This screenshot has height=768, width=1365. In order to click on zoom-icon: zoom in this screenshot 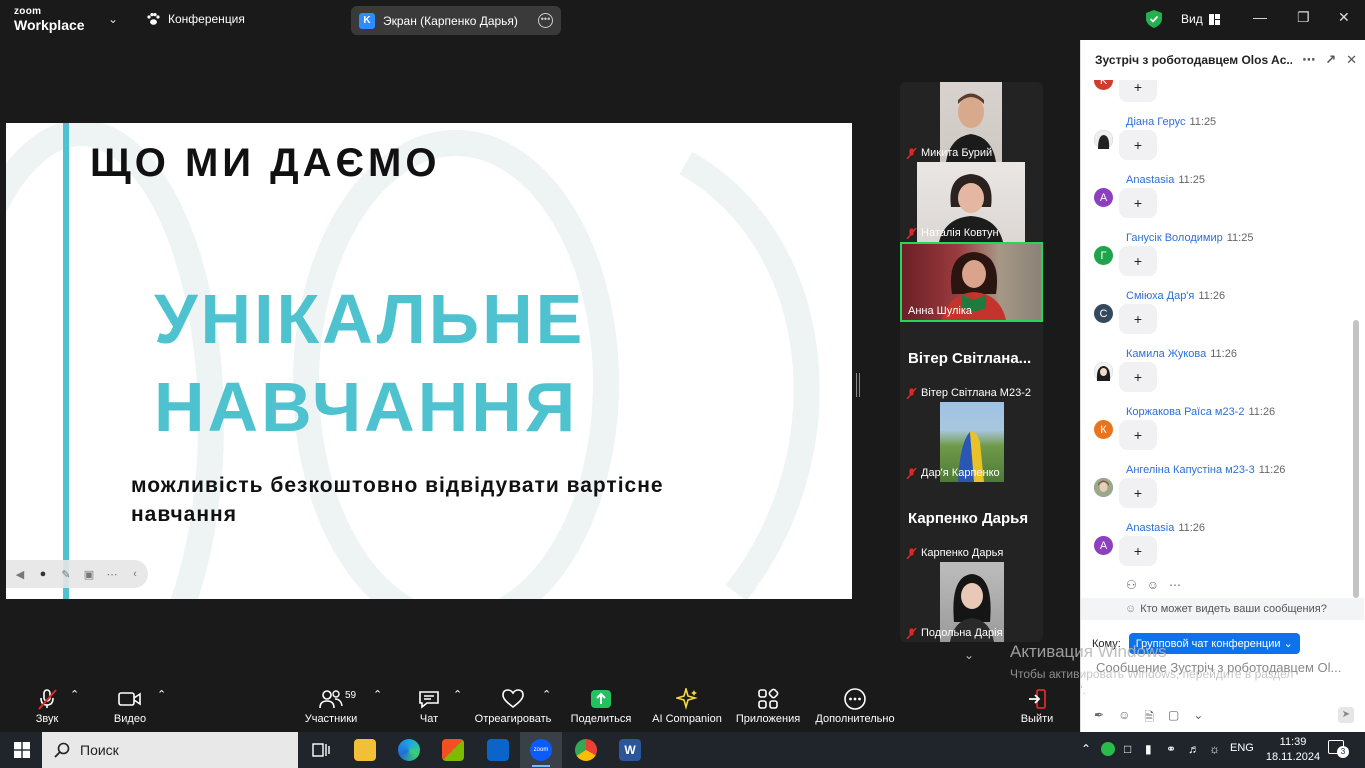, I will do `click(541, 750)`.